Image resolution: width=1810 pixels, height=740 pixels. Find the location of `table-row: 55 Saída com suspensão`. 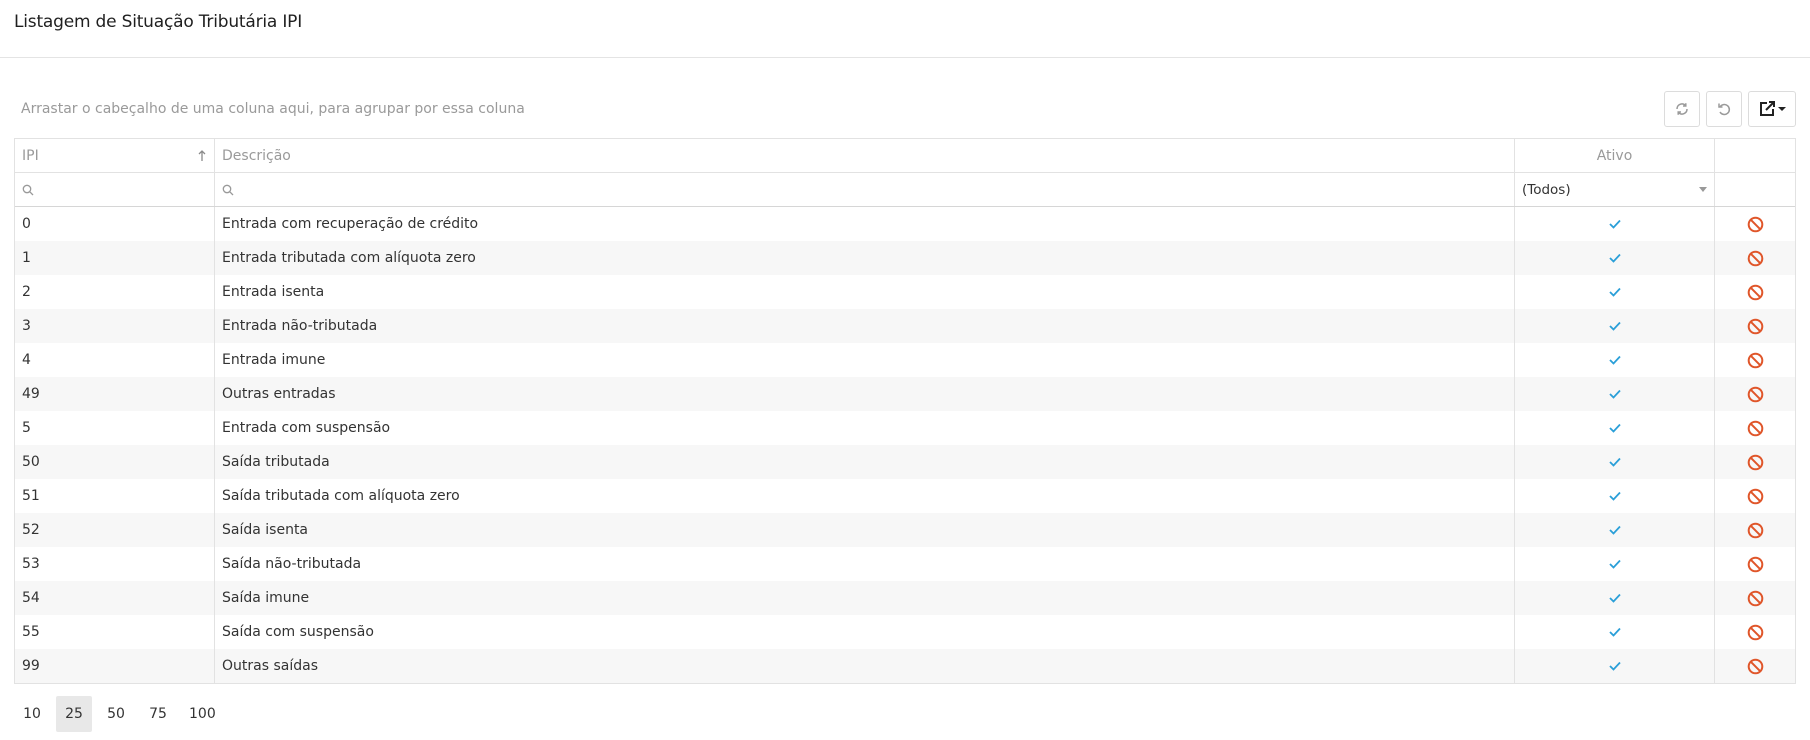

table-row: 55 Saída com suspensão is located at coordinates (905, 632).